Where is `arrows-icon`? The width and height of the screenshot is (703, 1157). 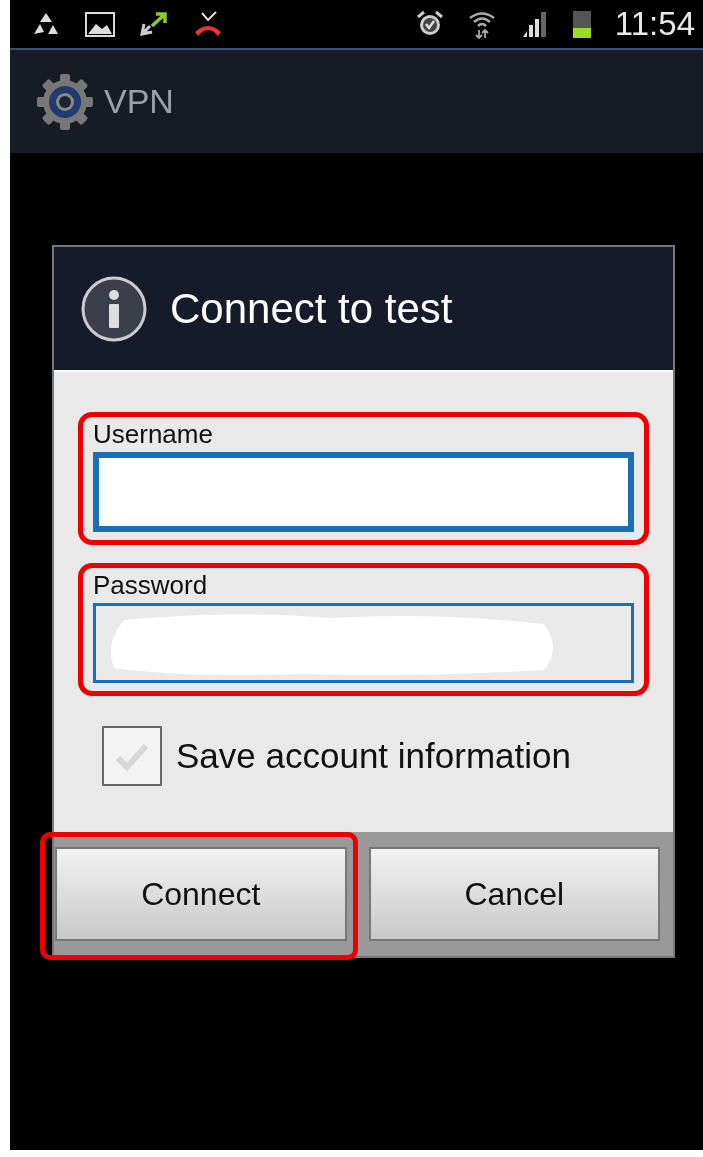
arrows-icon is located at coordinates (154, 24).